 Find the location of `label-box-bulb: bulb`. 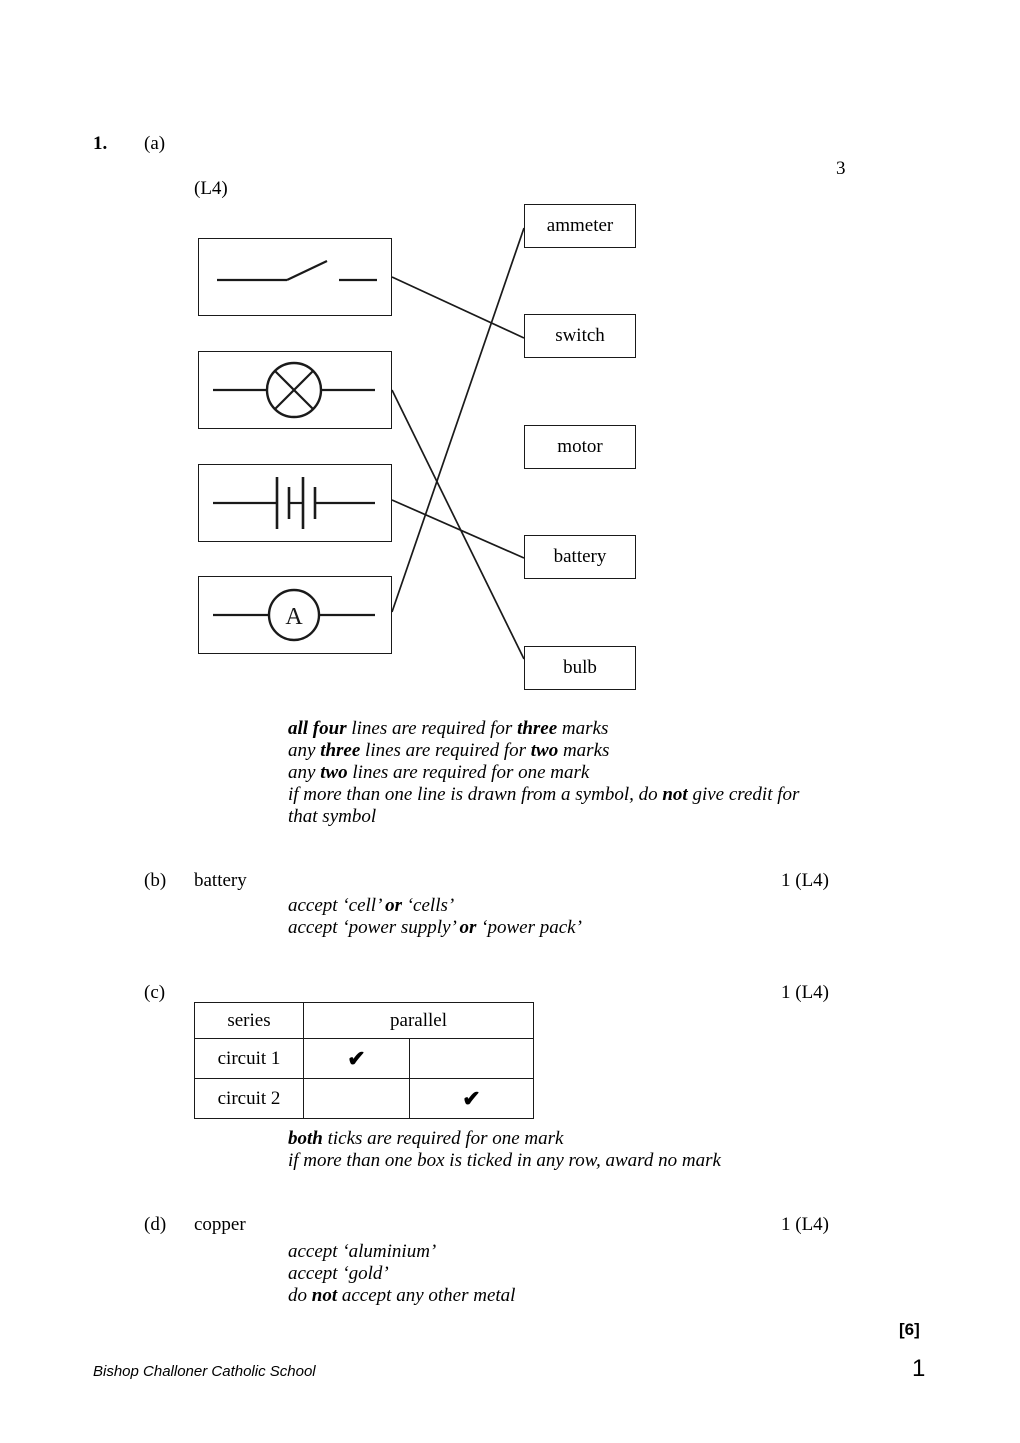

label-box-bulb: bulb is located at coordinates (580, 668).